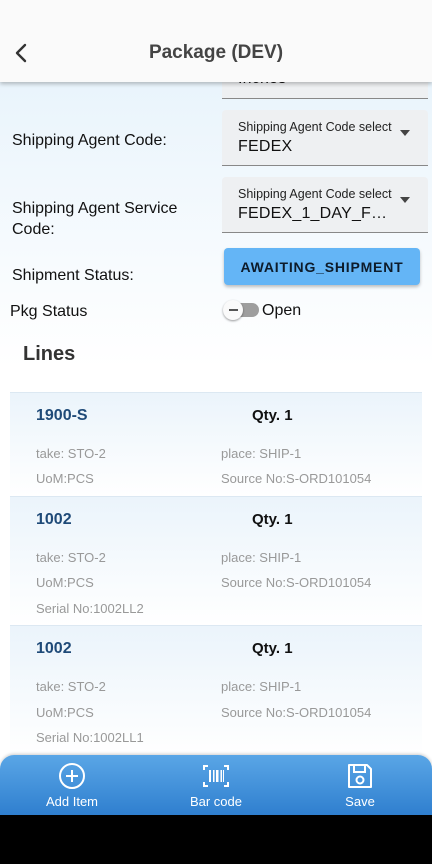 Image resolution: width=432 pixels, height=864 pixels. Describe the element at coordinates (360, 776) in the screenshot. I see `save-icon` at that location.